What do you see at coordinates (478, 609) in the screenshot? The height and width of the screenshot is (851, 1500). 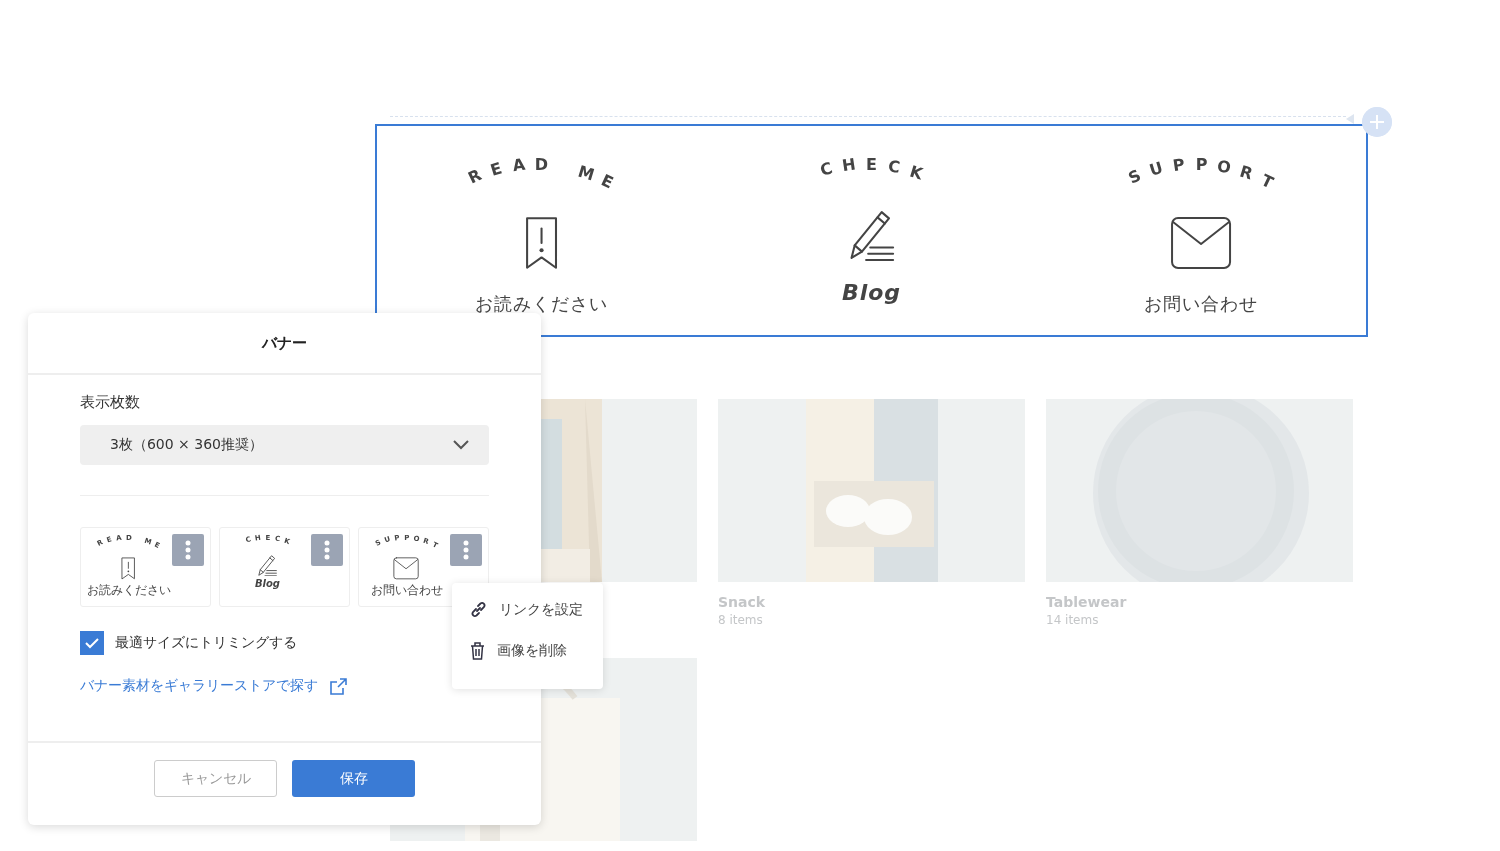 I see `link-icon` at bounding box center [478, 609].